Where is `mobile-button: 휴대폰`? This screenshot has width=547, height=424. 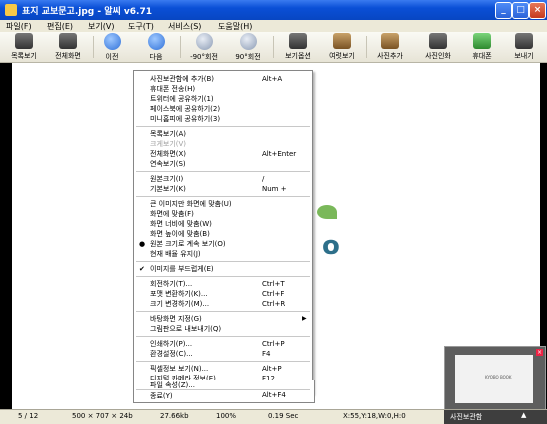
mobile-button: 휴대폰 is located at coordinates (482, 47).